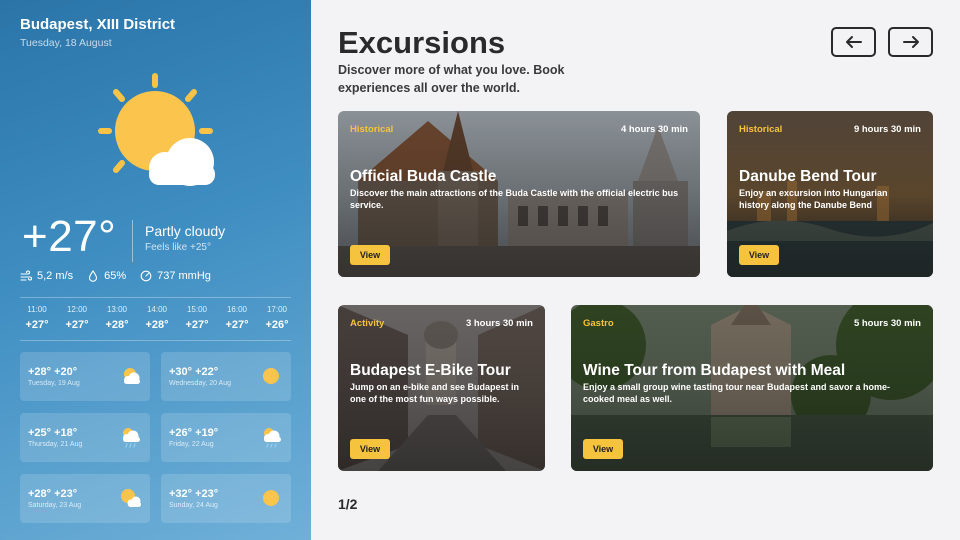 The height and width of the screenshot is (540, 960). I want to click on day-forecast-card: +25° +18° Thursday, 21 Aug, so click(85, 437).